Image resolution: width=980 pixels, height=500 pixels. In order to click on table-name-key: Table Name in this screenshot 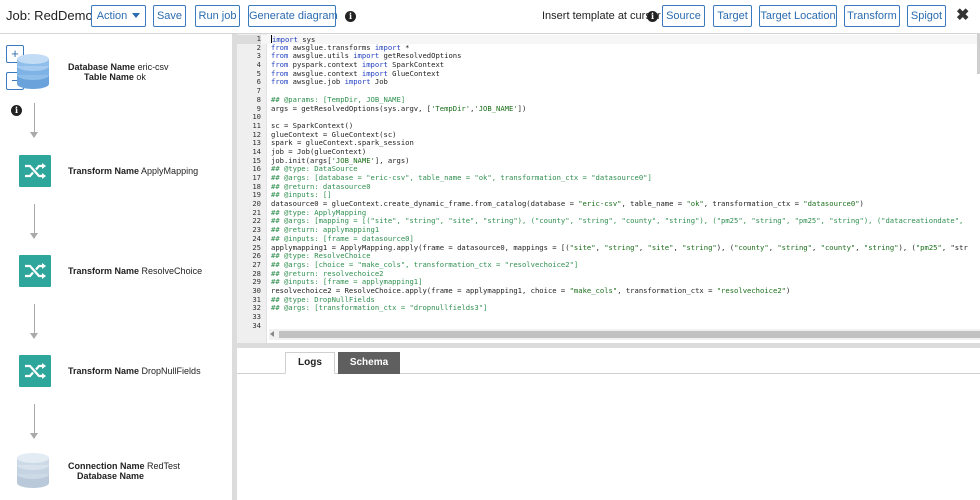, I will do `click(109, 77)`.